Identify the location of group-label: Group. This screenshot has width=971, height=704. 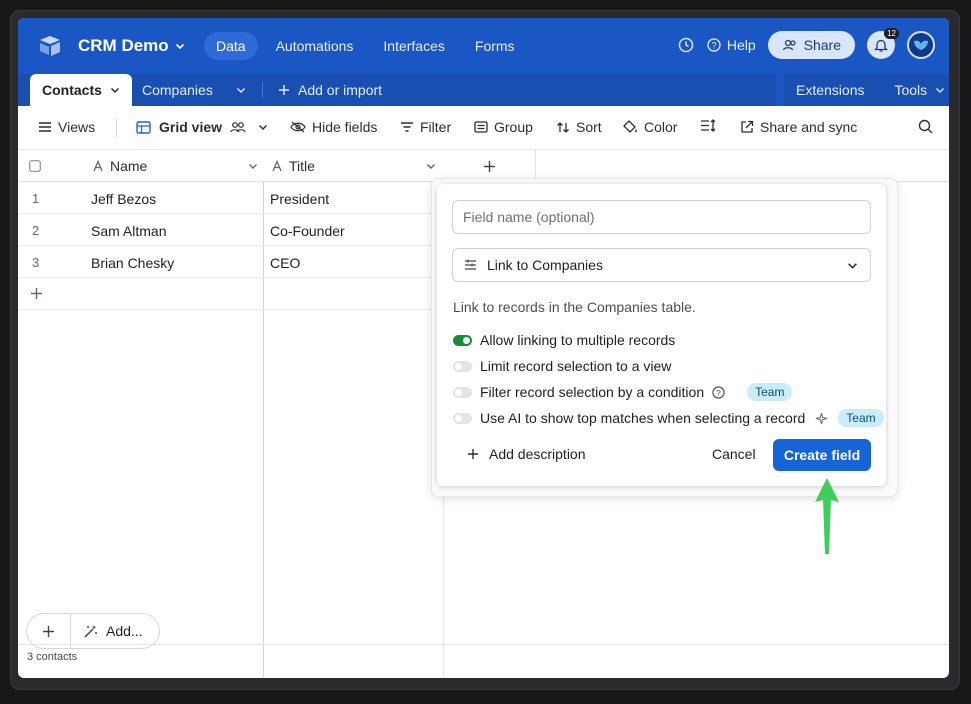
(513, 127).